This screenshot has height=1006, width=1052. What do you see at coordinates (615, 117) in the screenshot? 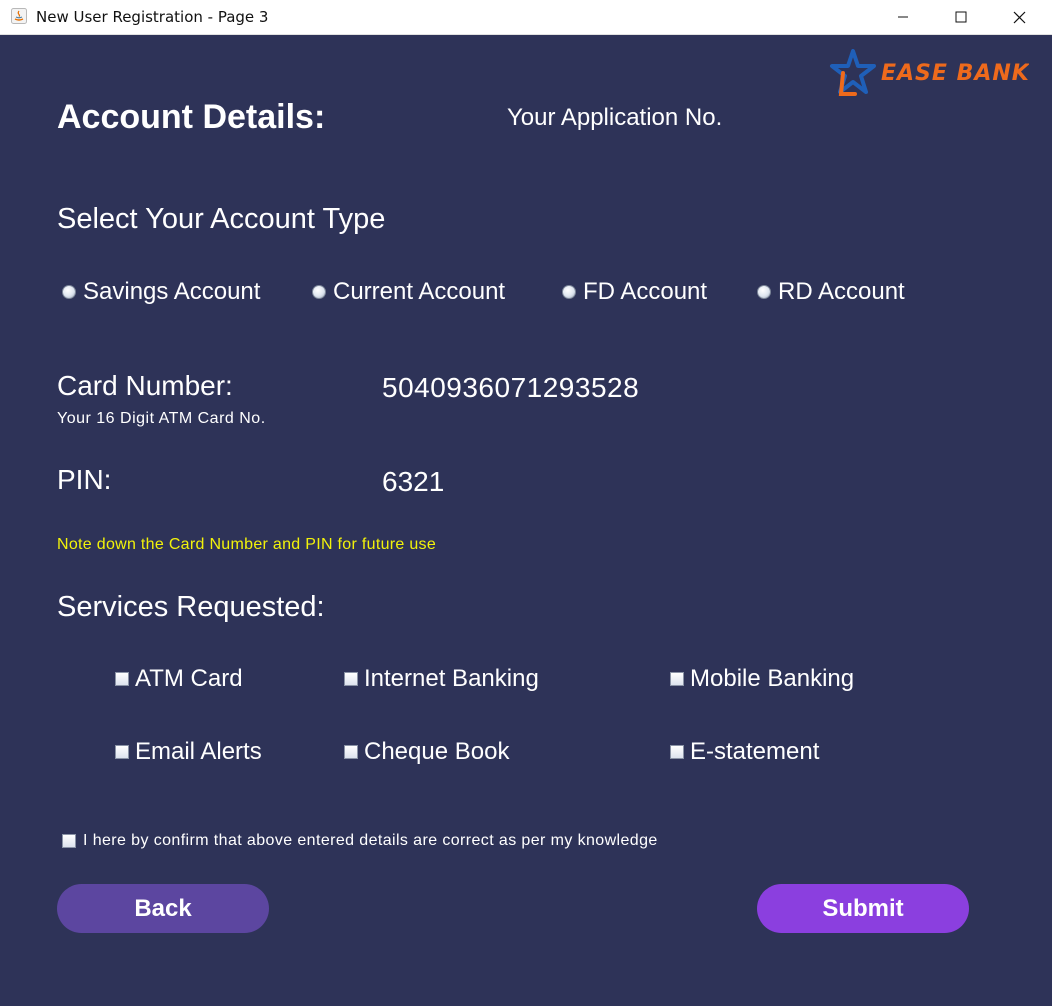
I see `application-number-label: Your Application No.` at bounding box center [615, 117].